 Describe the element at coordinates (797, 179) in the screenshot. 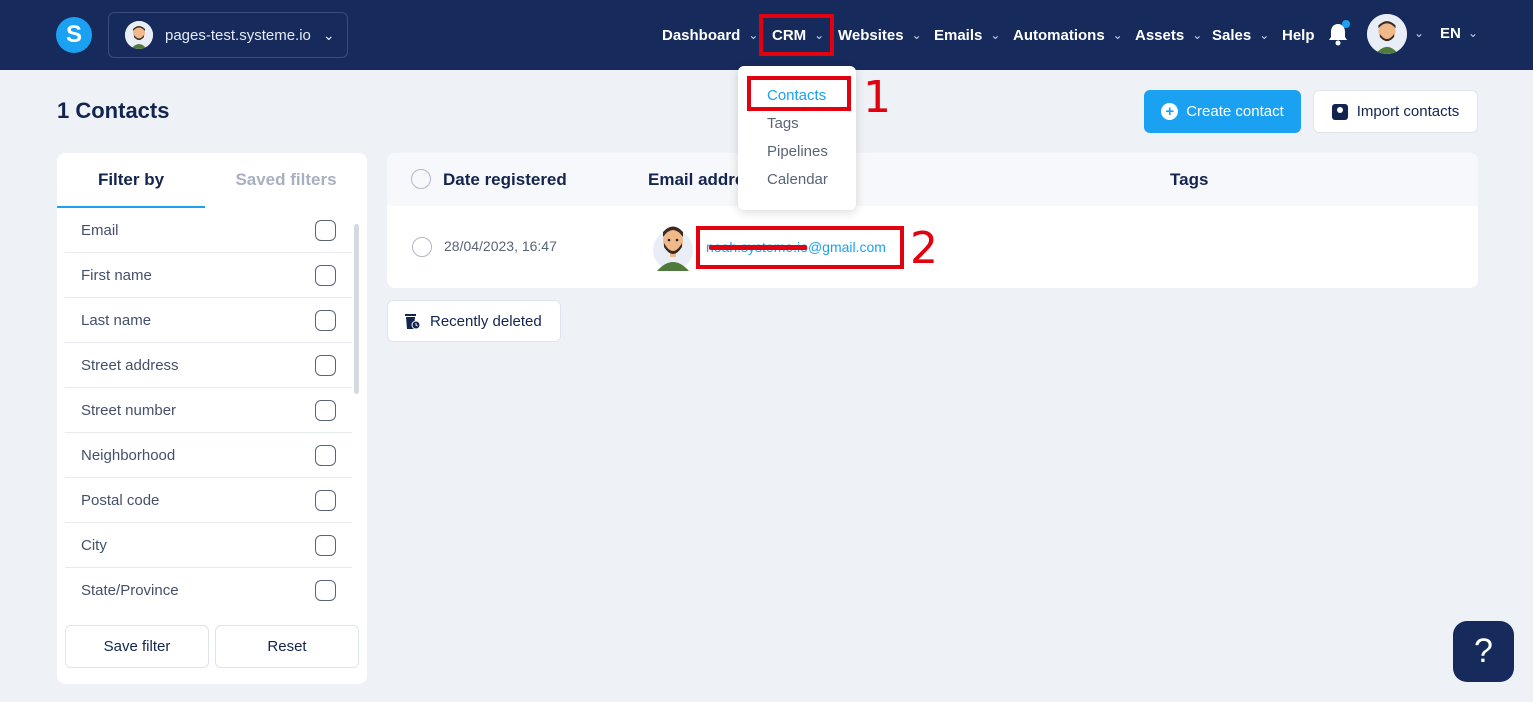

I see `menu-item-calendar: Calendar` at that location.